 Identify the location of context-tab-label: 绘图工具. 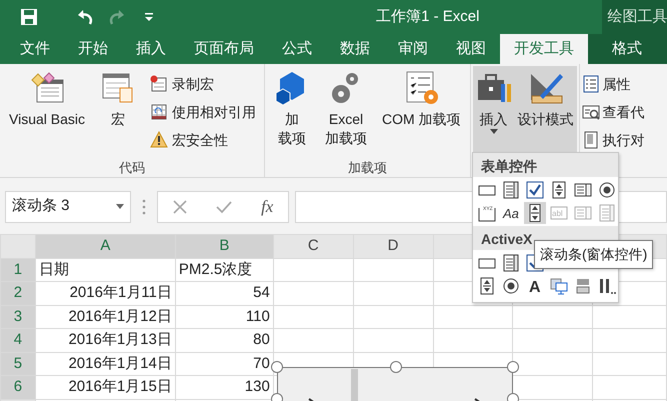
(637, 16).